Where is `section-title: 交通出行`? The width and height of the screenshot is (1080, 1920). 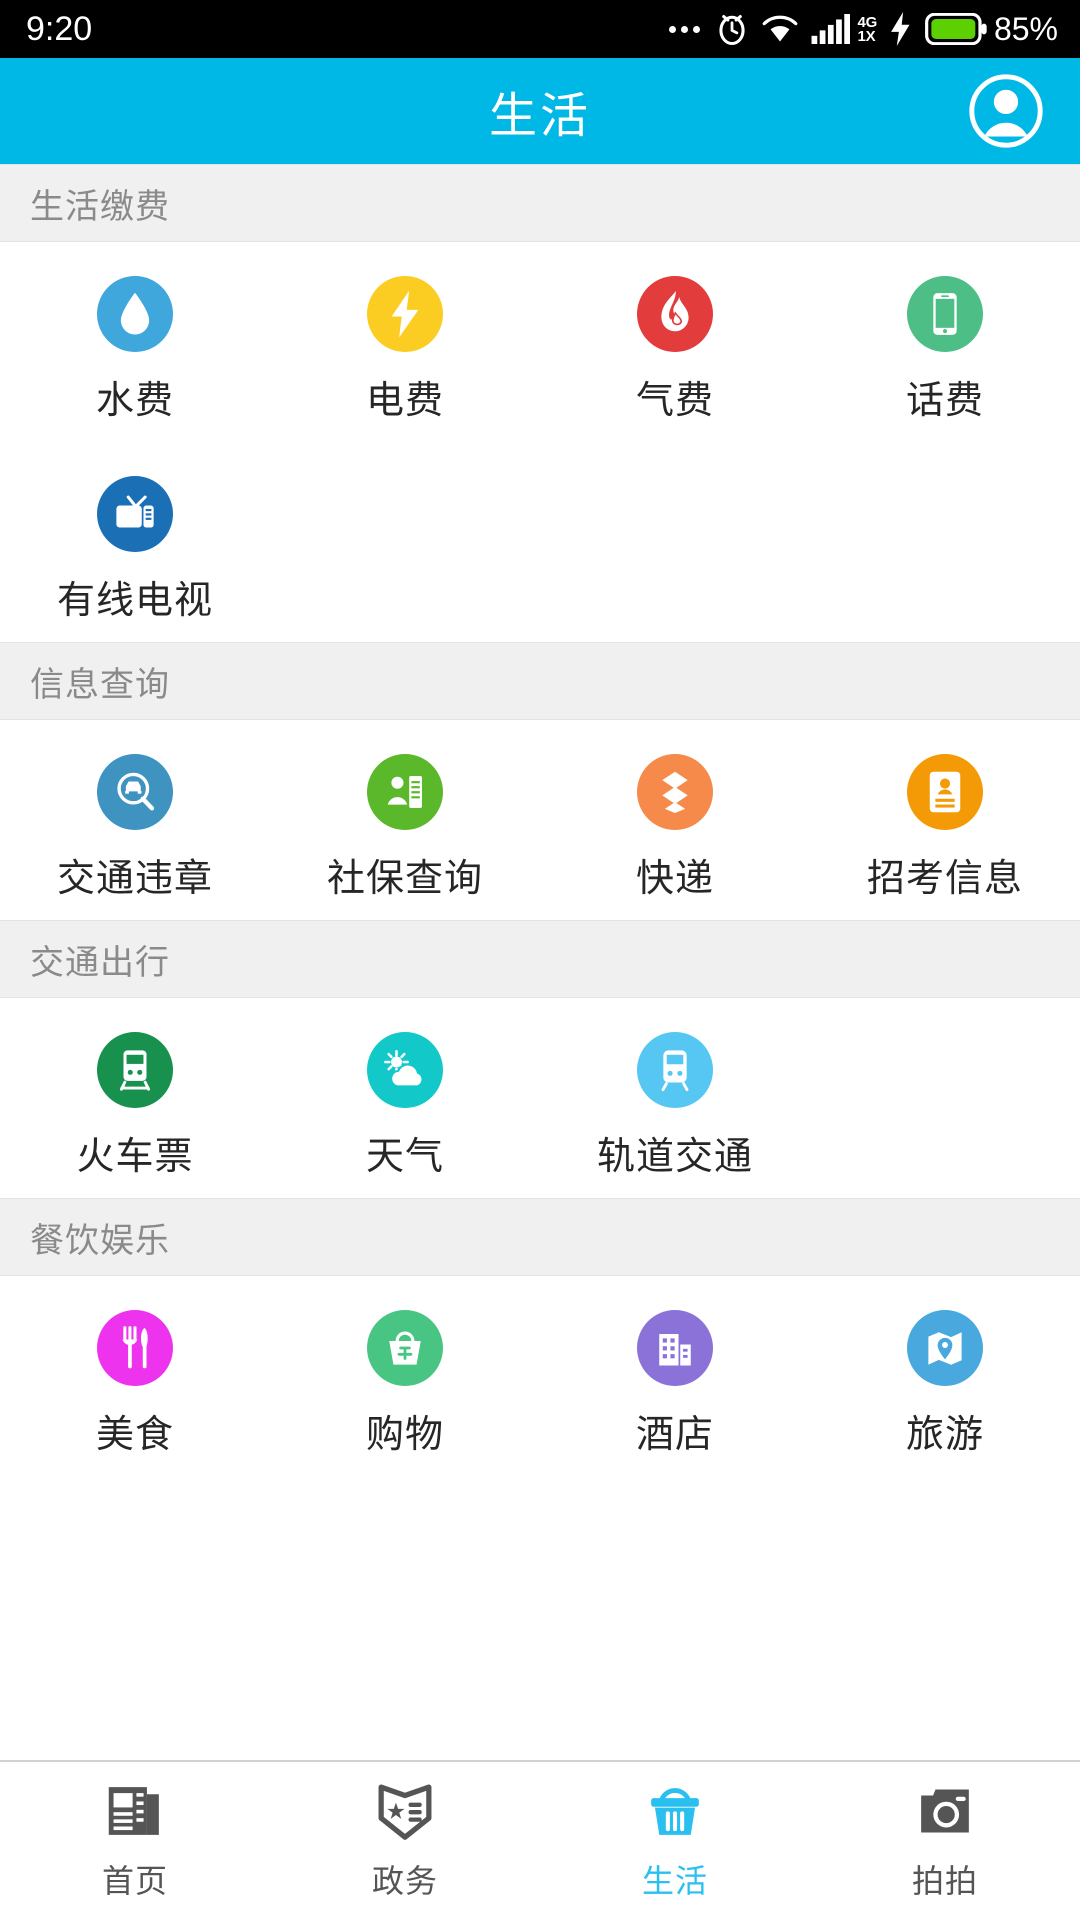 section-title: 交通出行 is located at coordinates (100, 962).